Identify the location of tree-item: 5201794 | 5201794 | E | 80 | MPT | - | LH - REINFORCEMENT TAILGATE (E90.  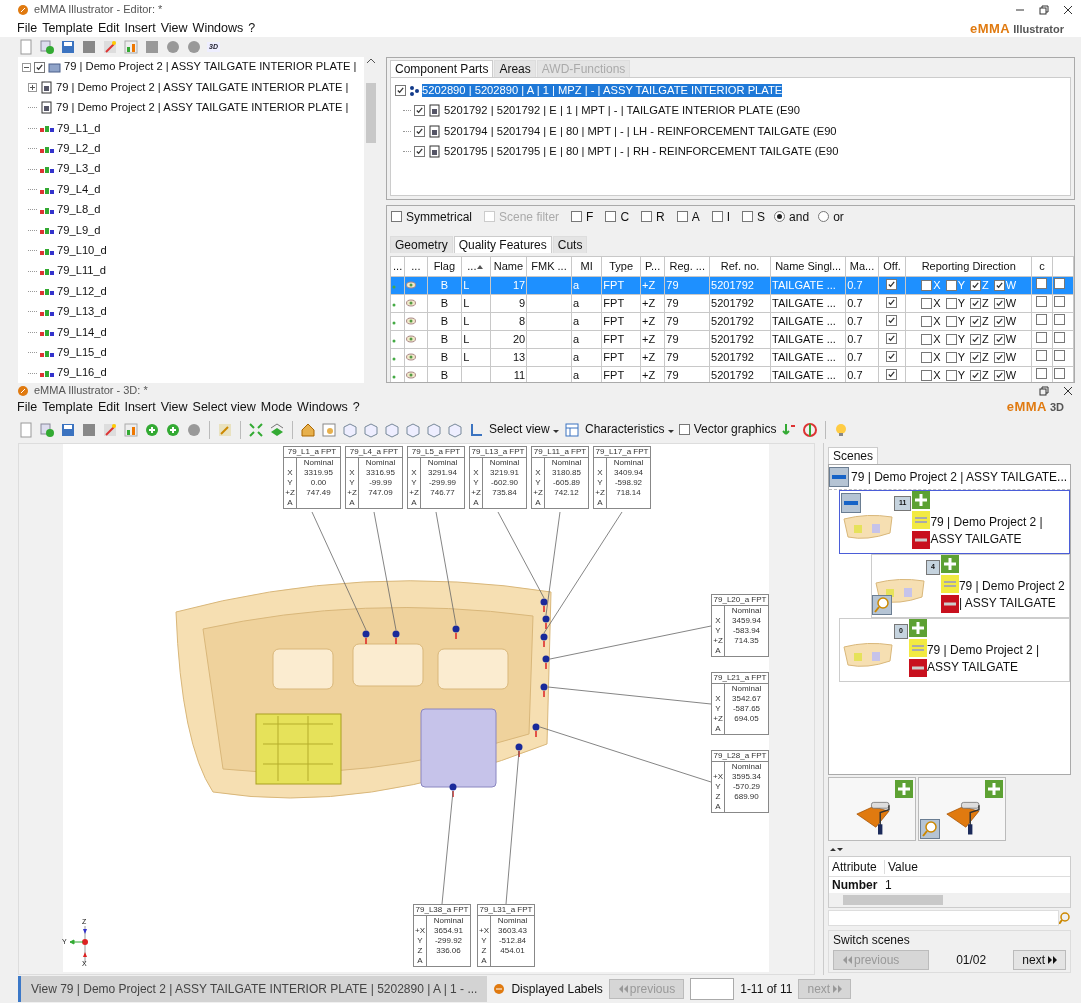
(640, 131).